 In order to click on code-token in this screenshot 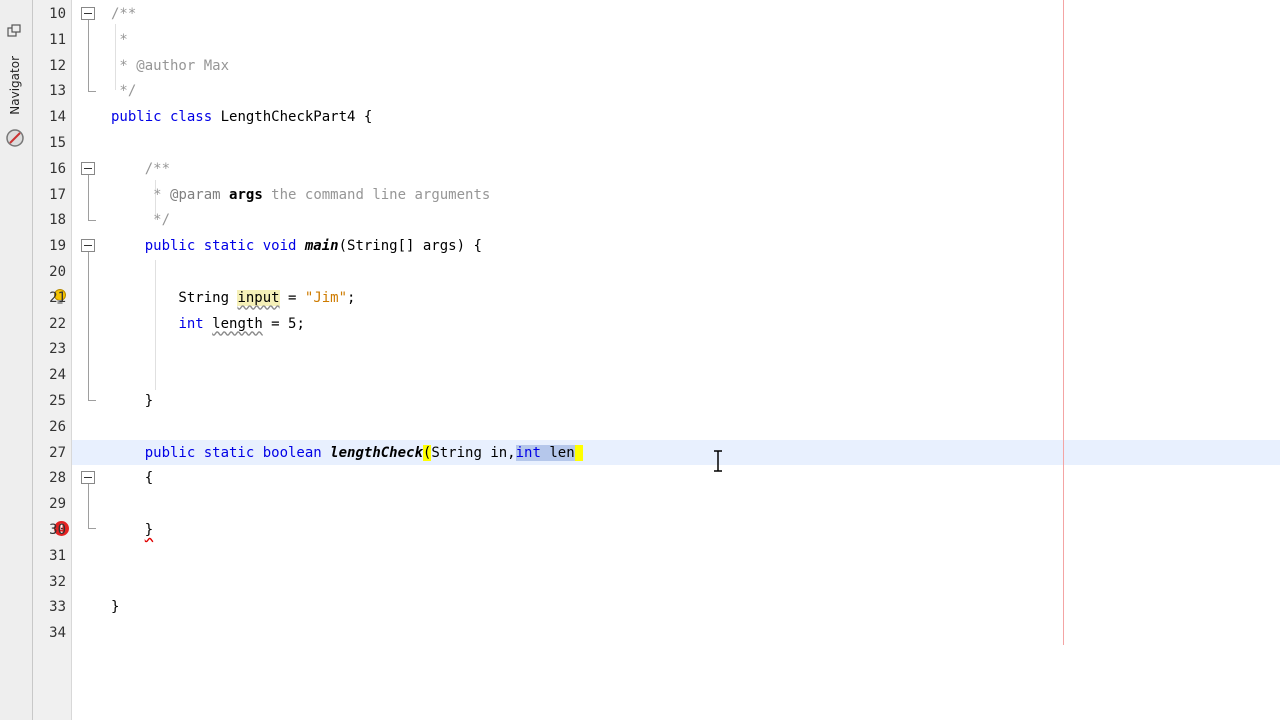, I will do `click(579, 452)`.